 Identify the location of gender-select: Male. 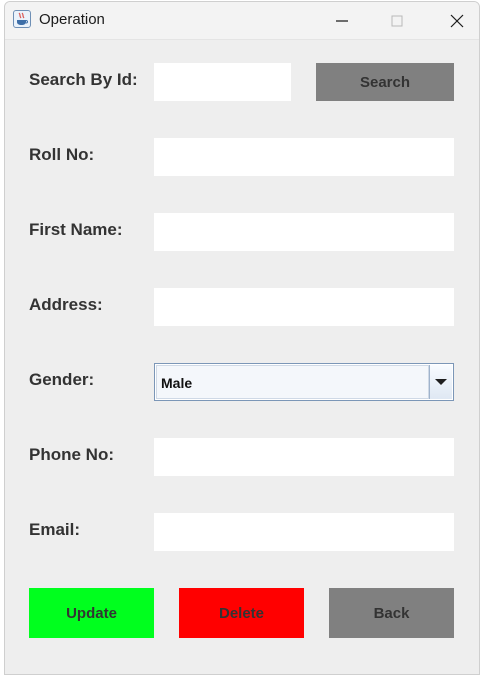
(304, 382).